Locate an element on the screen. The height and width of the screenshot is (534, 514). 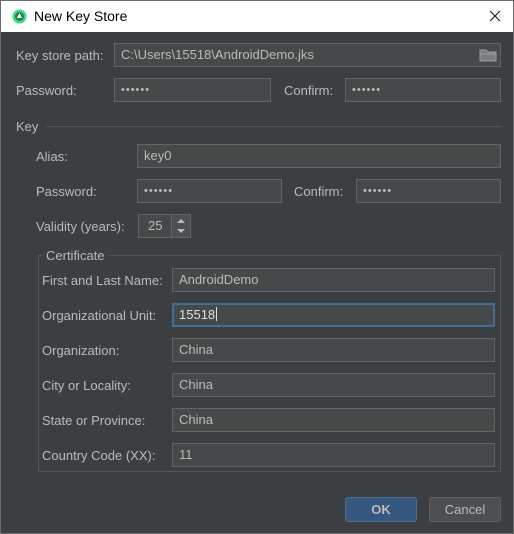
keystore-password-label: Password: is located at coordinates (46, 90).